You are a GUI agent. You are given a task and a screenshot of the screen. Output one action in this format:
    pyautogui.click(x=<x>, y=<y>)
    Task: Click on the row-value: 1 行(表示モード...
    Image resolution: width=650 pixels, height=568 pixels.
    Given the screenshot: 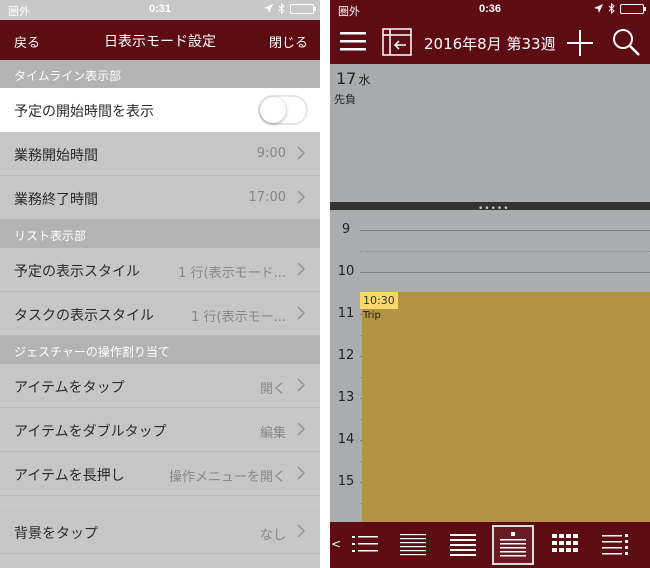 What is the action you would take?
    pyautogui.click(x=232, y=273)
    